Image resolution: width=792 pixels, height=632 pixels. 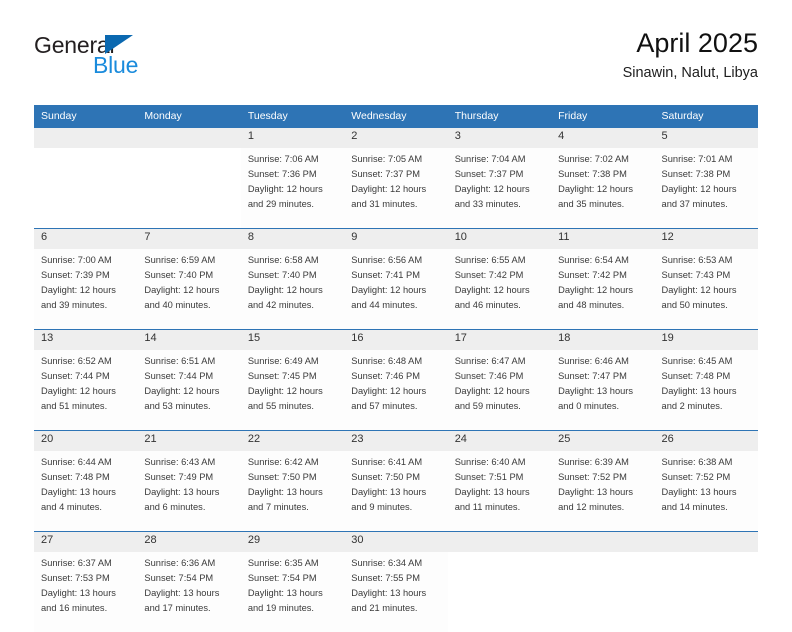 What do you see at coordinates (76, 360) in the screenshot?
I see `day-sunrise-text: Sunrise: 6:52 AM` at bounding box center [76, 360].